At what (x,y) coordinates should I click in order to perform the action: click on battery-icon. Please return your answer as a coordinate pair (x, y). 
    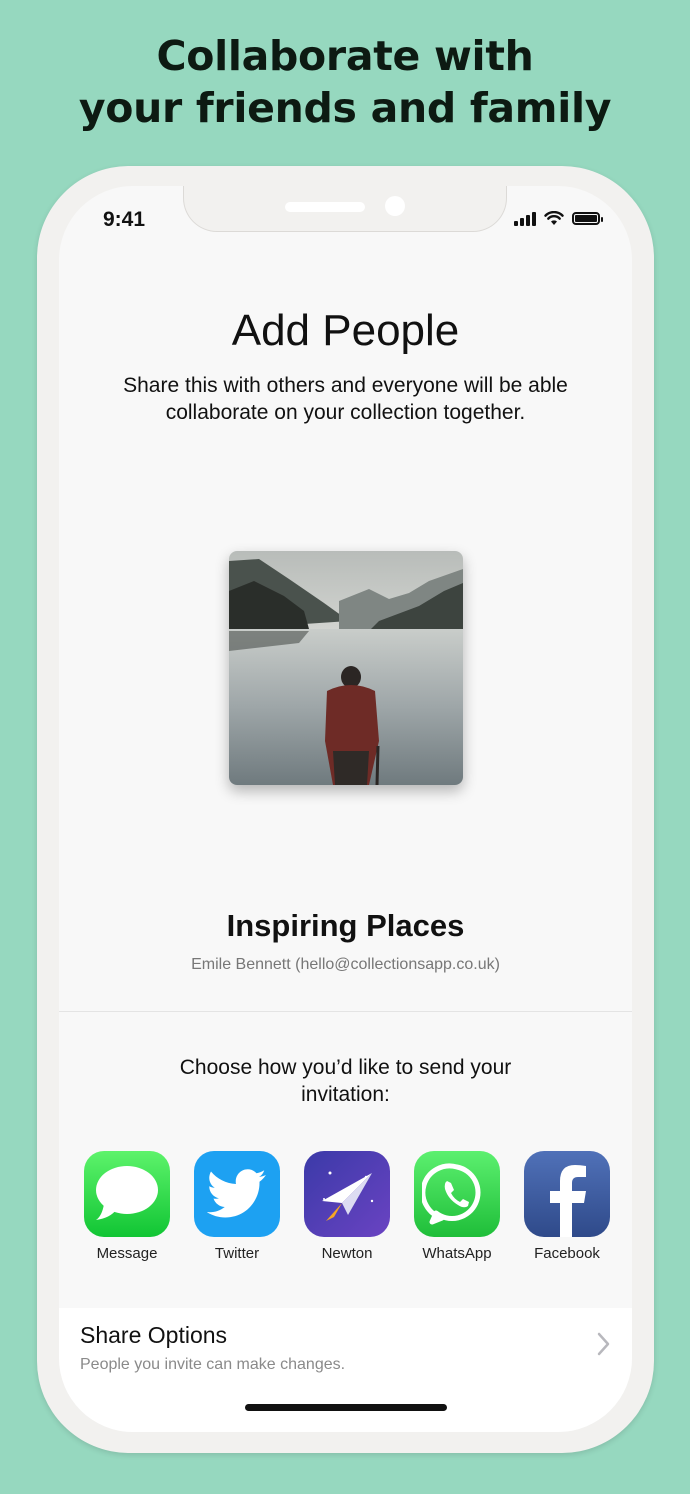
    Looking at the image, I should click on (587, 218).